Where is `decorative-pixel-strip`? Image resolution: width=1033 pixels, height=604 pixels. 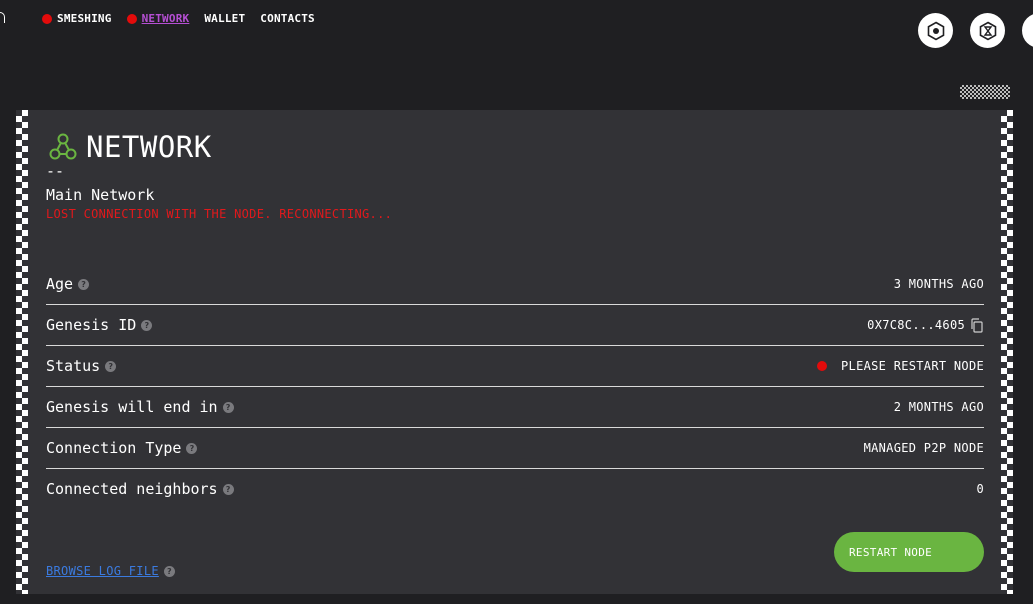
decorative-pixel-strip is located at coordinates (985, 92).